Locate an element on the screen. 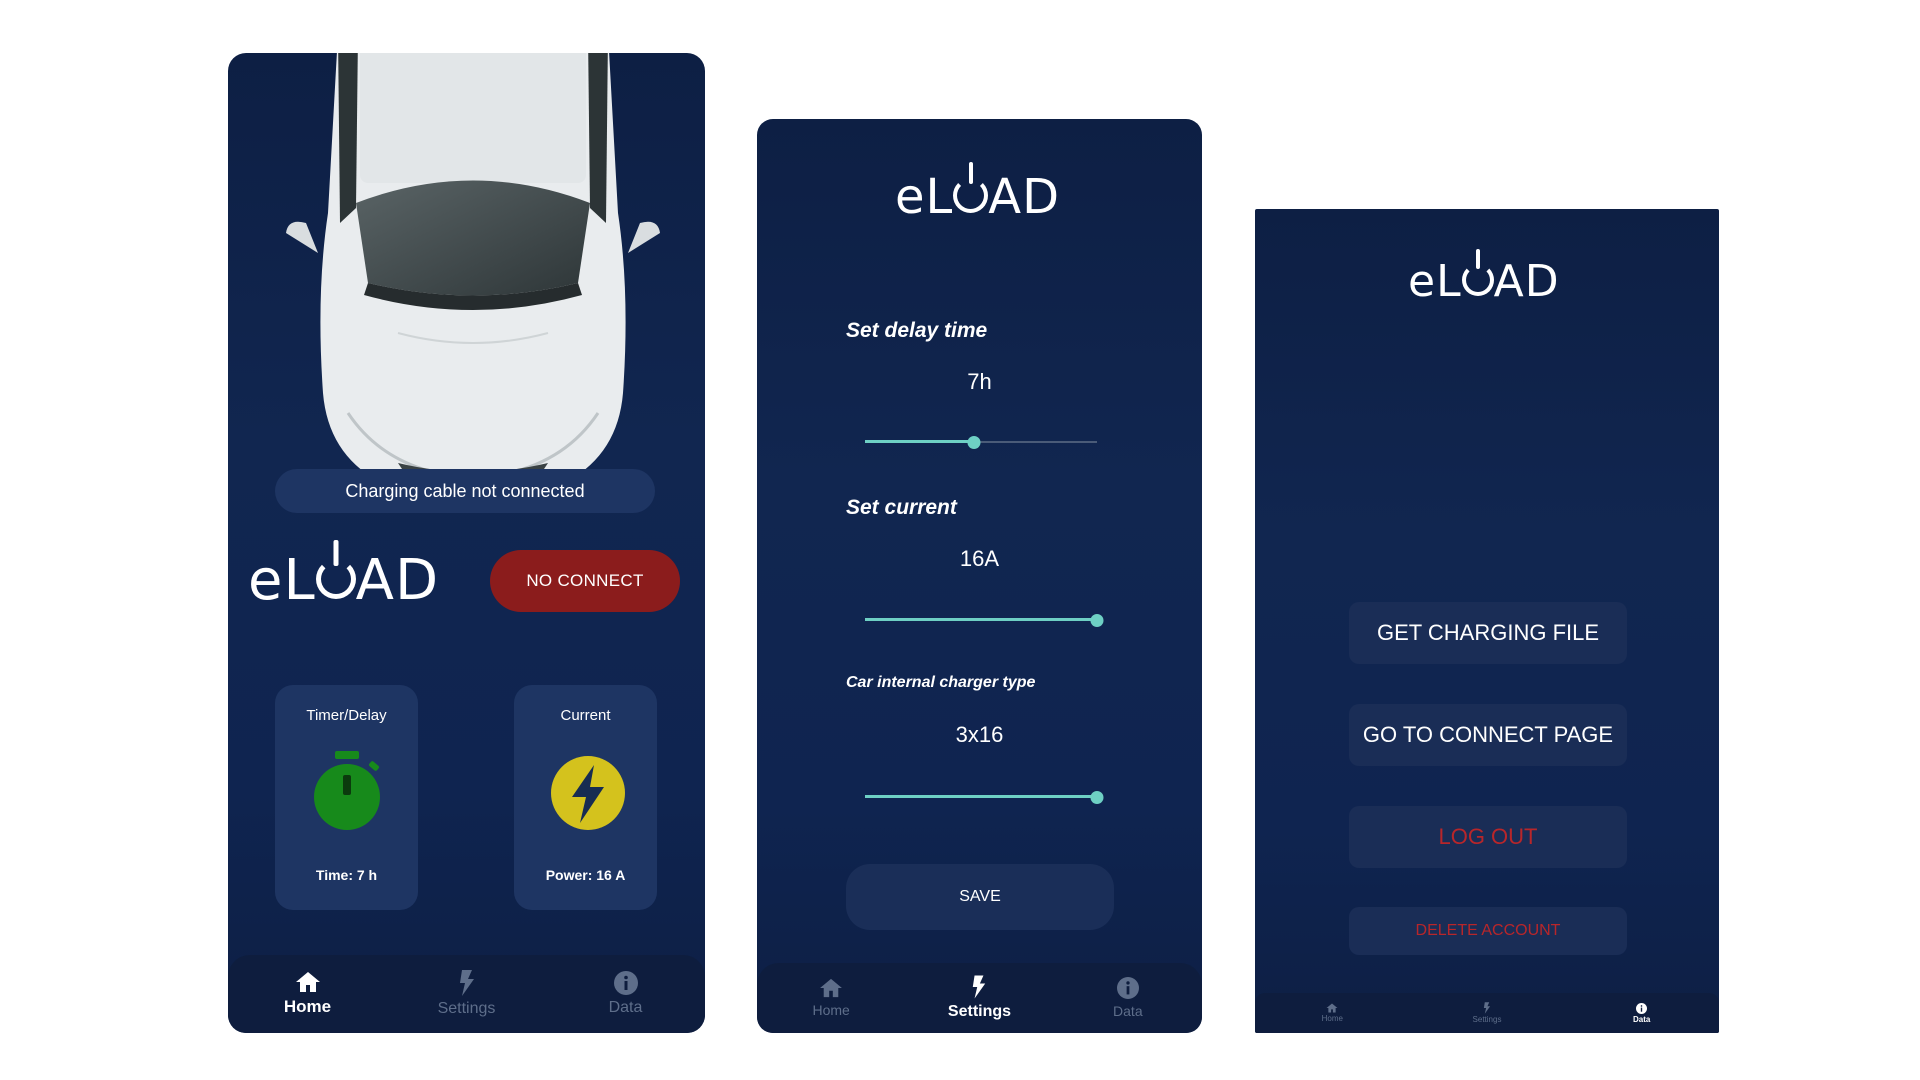 This screenshot has width=1920, height=1080. delay-time-slider is located at coordinates (981, 442).